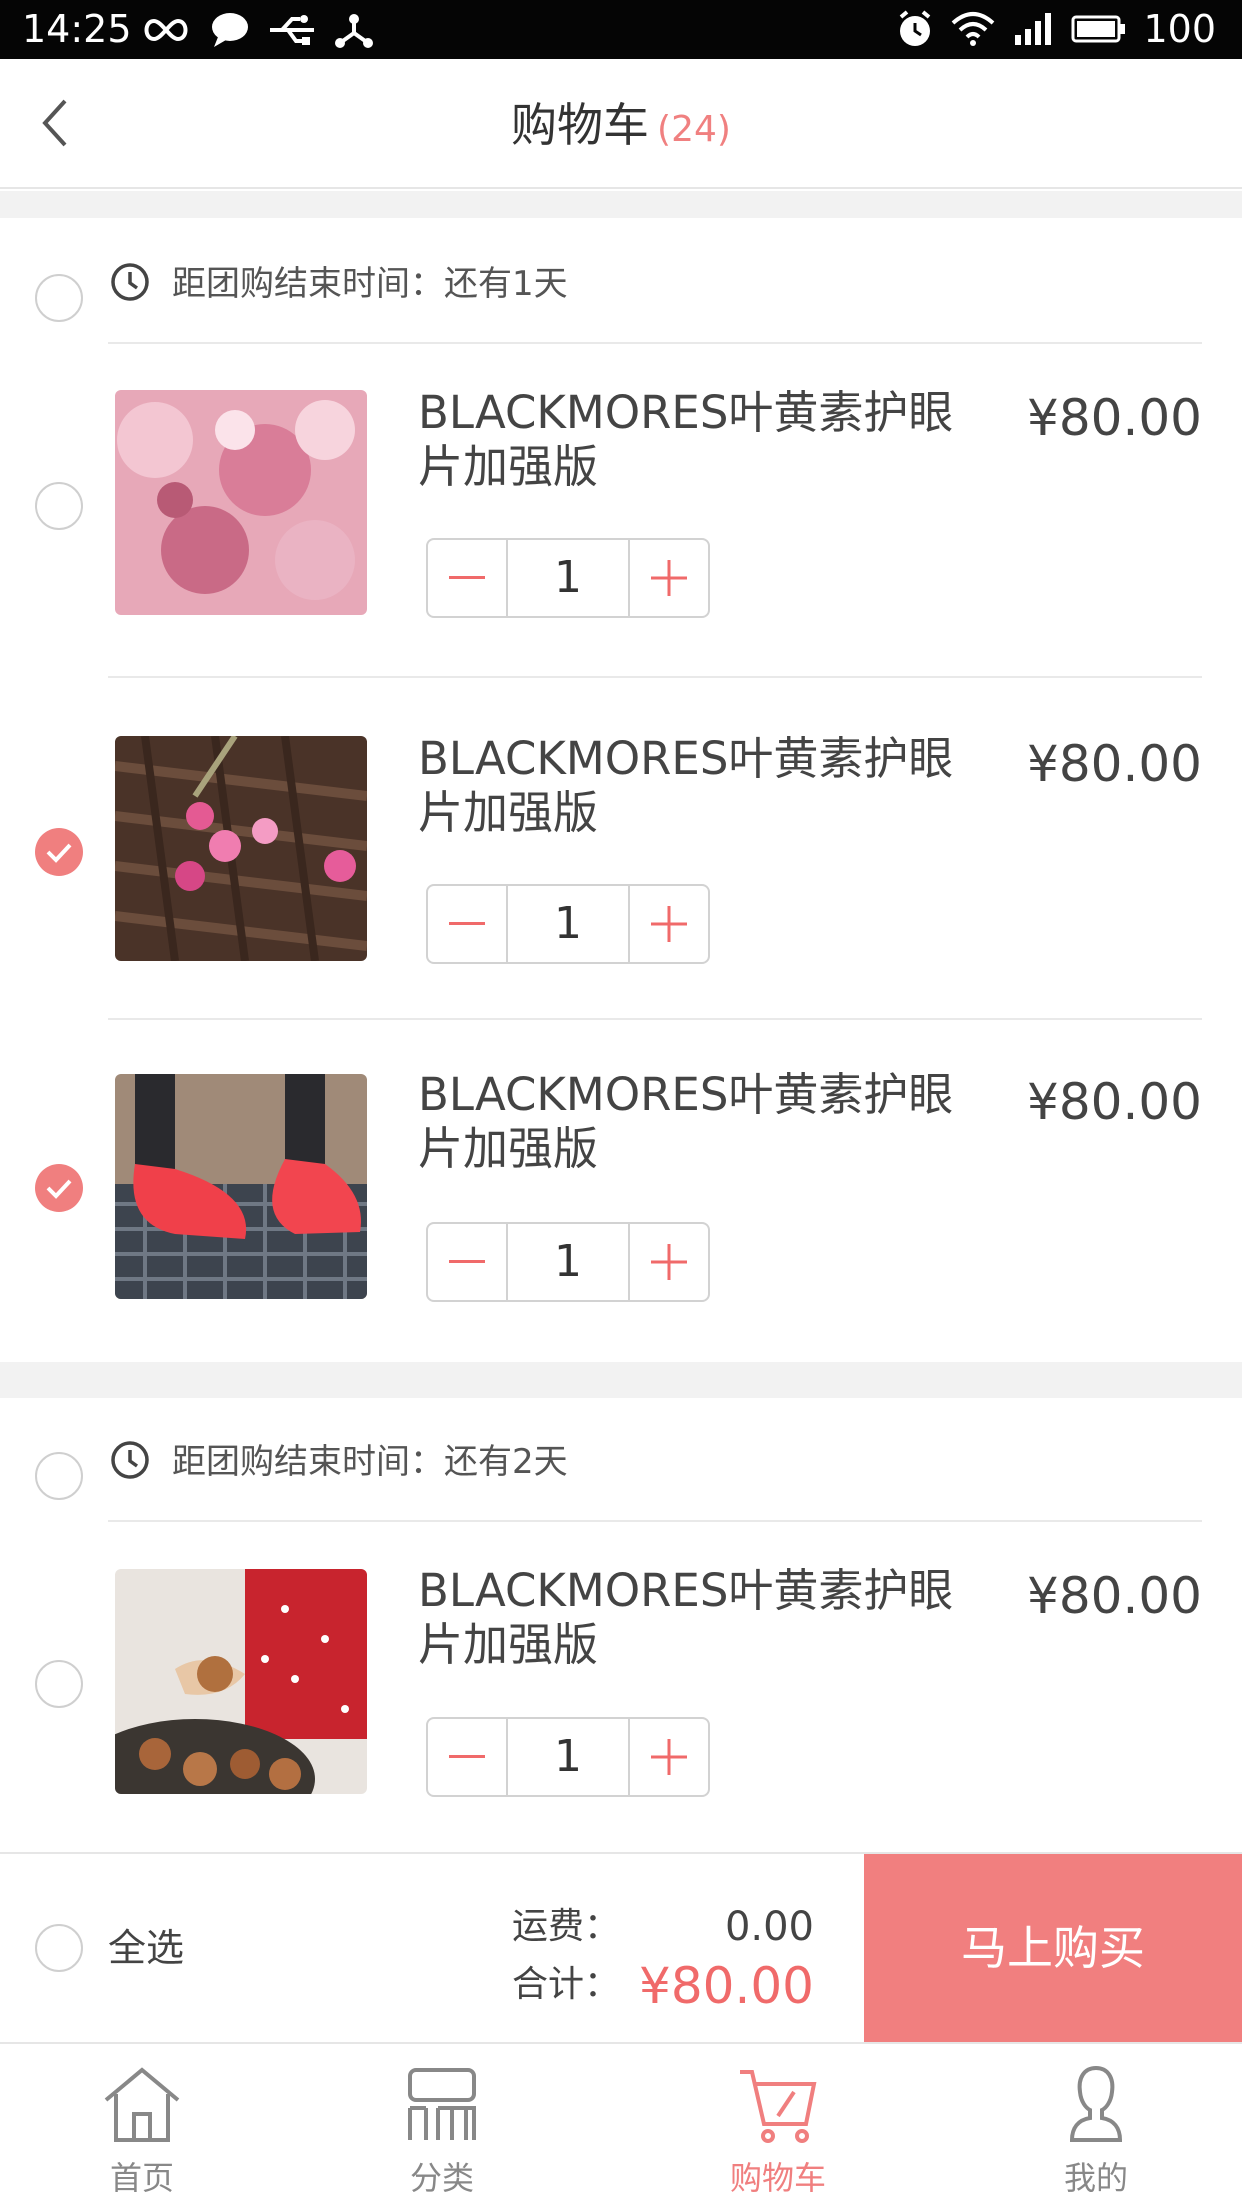 Image resolution: width=1242 pixels, height=2208 pixels. What do you see at coordinates (566, 1926) in the screenshot?
I see `shipping-label: 运费：` at bounding box center [566, 1926].